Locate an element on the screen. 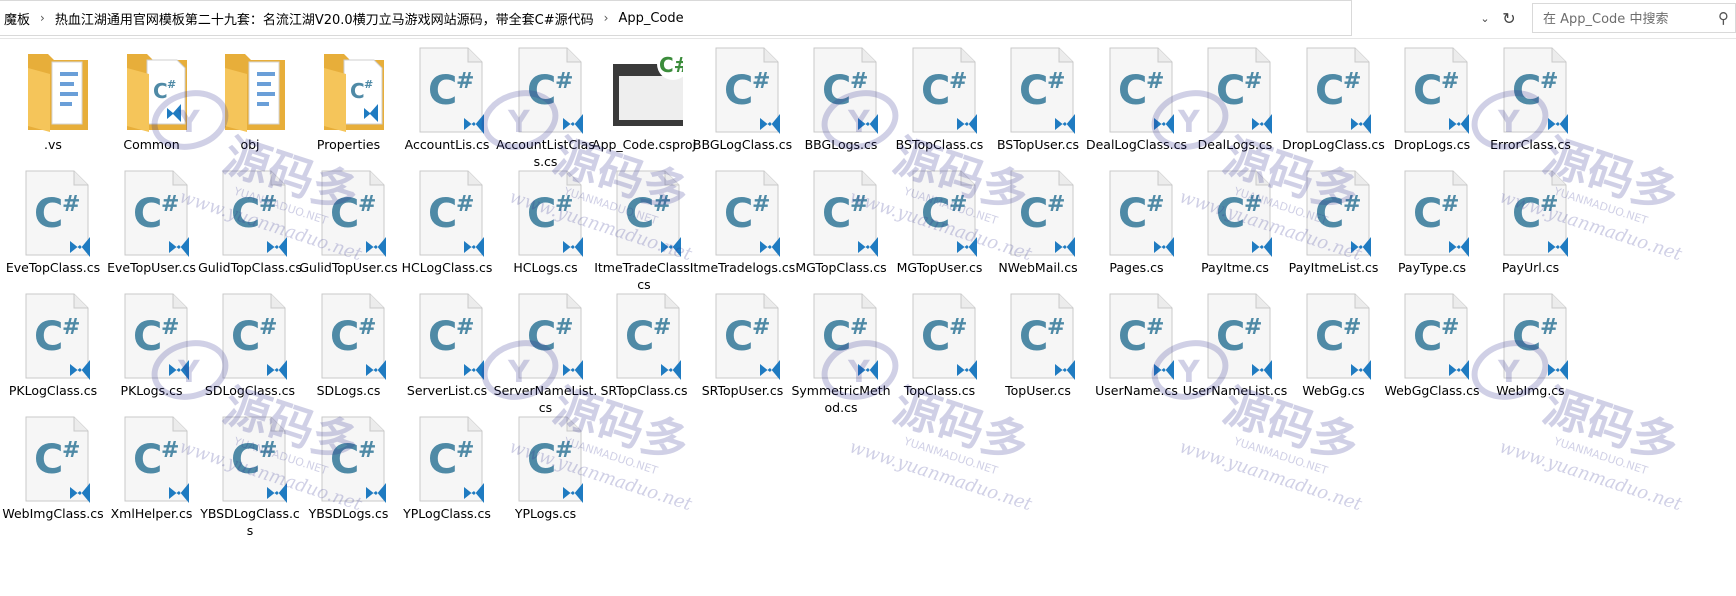  search-input is located at coordinates (1631, 19).